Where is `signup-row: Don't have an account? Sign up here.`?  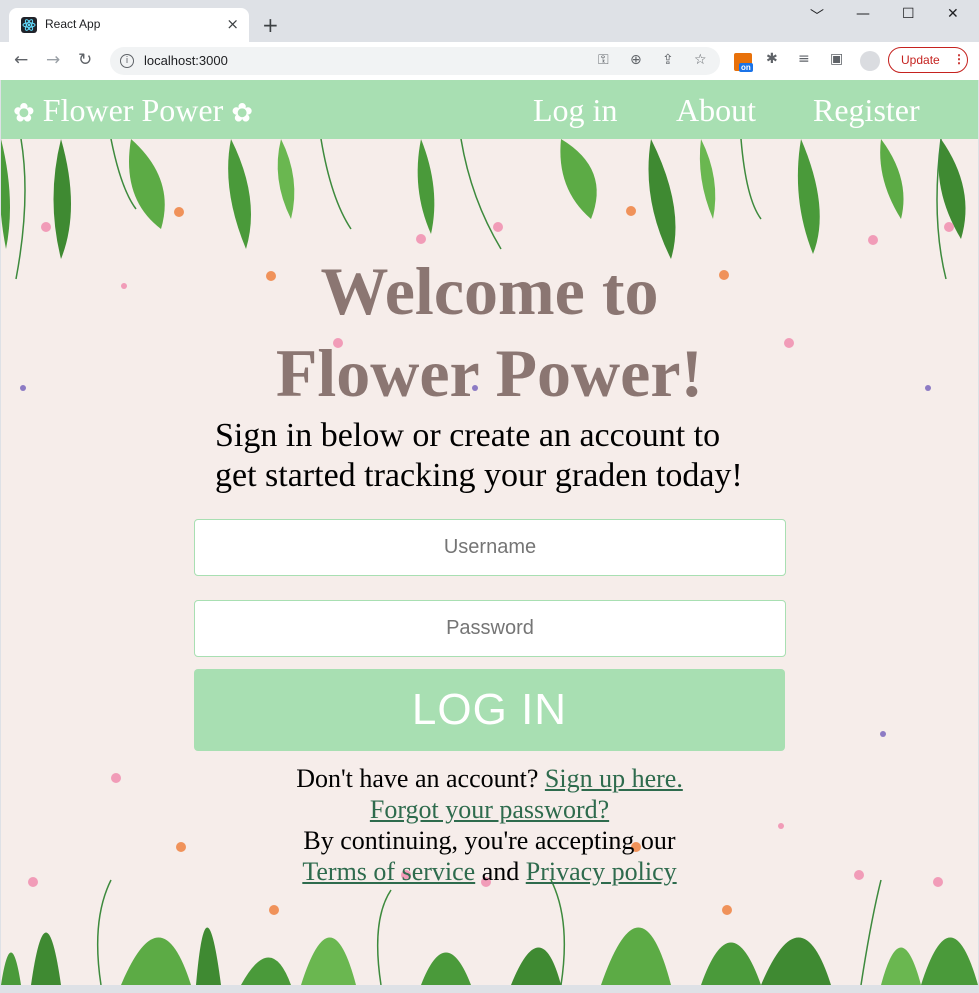 signup-row: Don't have an account? Sign up here. is located at coordinates (489, 779).